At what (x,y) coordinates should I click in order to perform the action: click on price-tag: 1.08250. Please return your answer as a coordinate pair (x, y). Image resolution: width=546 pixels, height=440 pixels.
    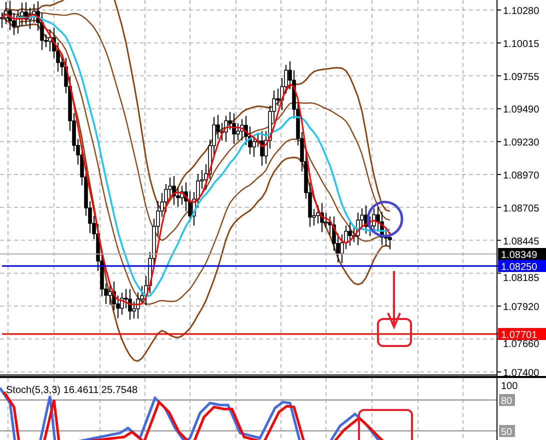
    Looking at the image, I should click on (522, 266).